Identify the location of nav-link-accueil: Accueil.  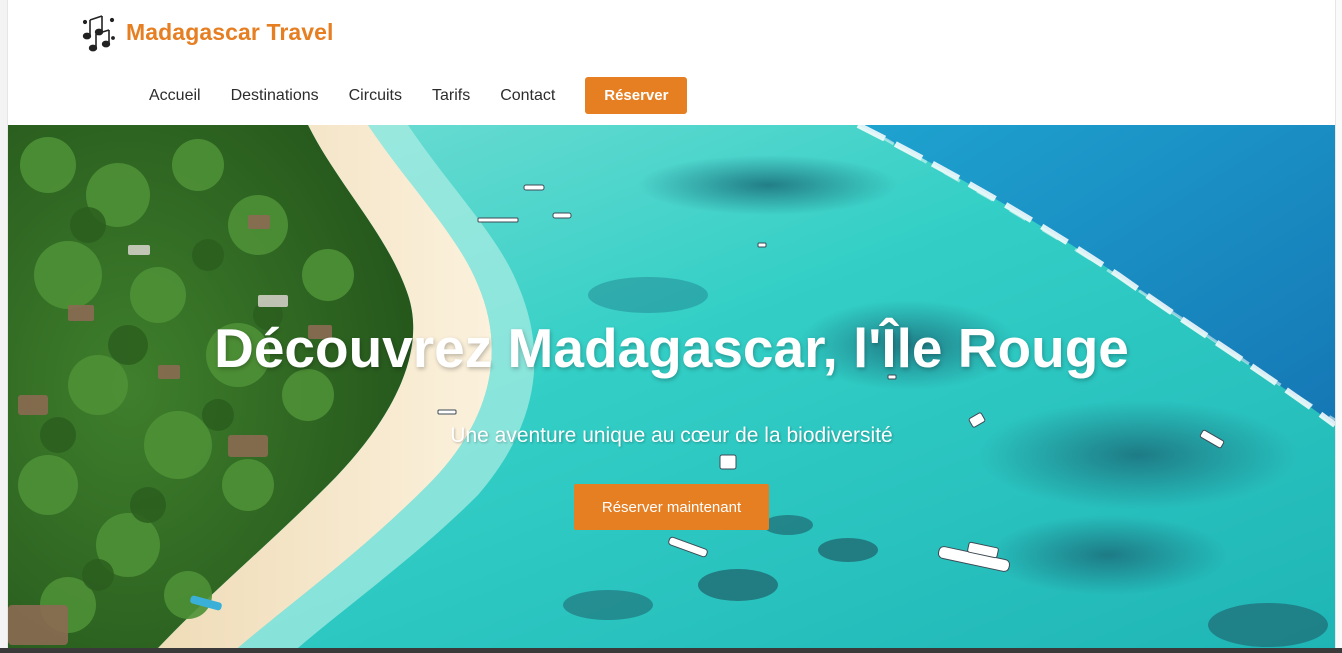
(175, 95).